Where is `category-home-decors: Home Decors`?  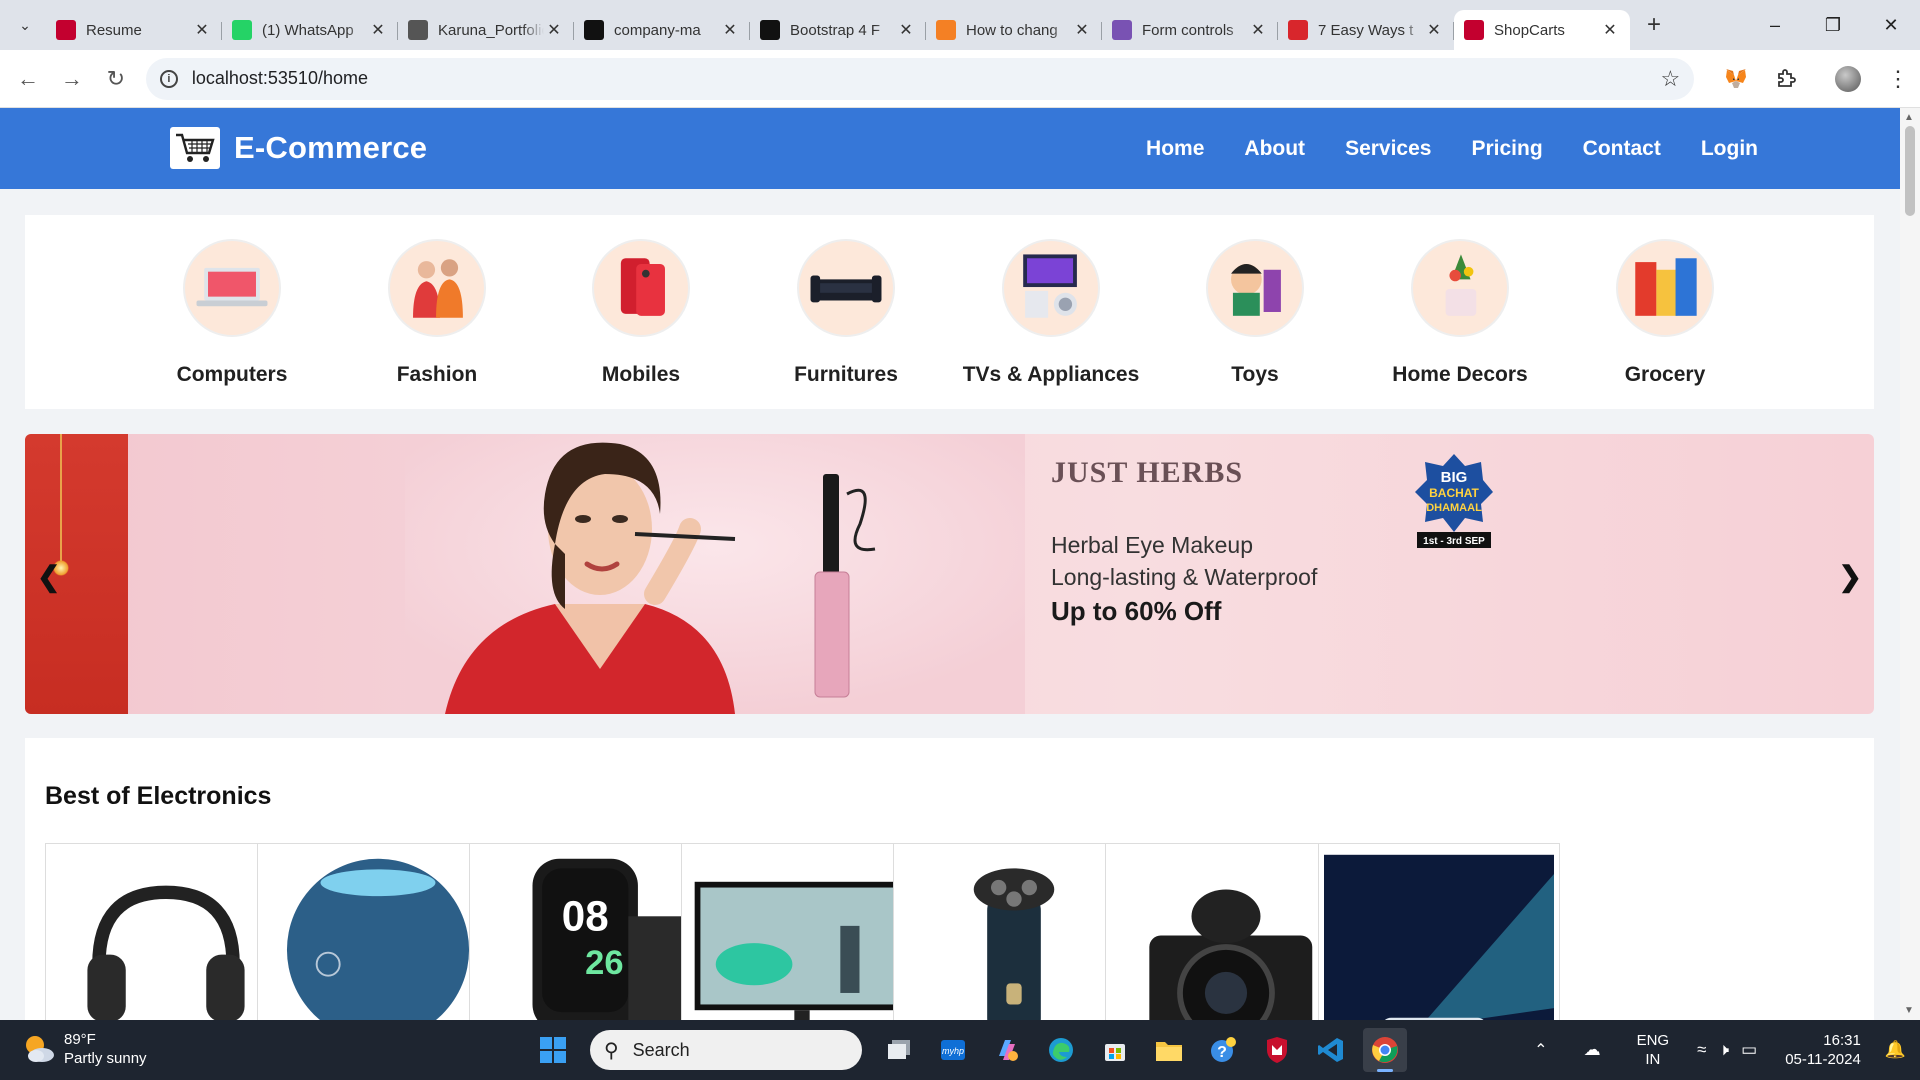 category-home-decors: Home Decors is located at coordinates (1460, 313).